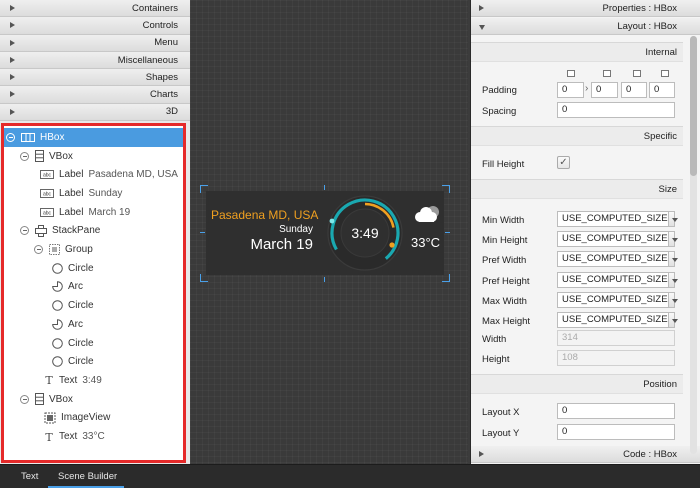  Describe the element at coordinates (95, 78) in the screenshot. I see `library-section-shapes: Shapes` at that location.